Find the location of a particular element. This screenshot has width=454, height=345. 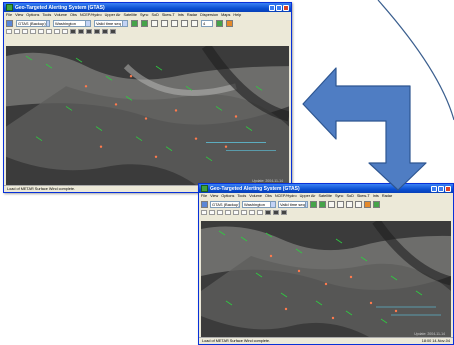

layer-5-icon is located at coordinates (105, 31).